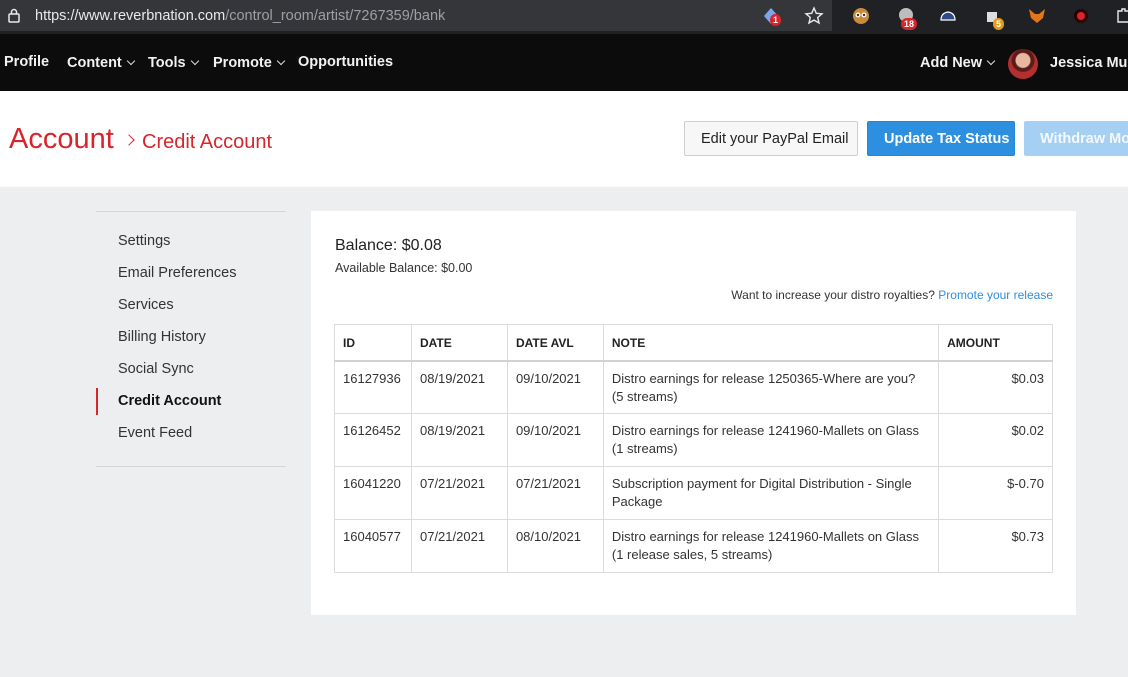  I want to click on user-name: Jessica Mul, so click(1089, 63).